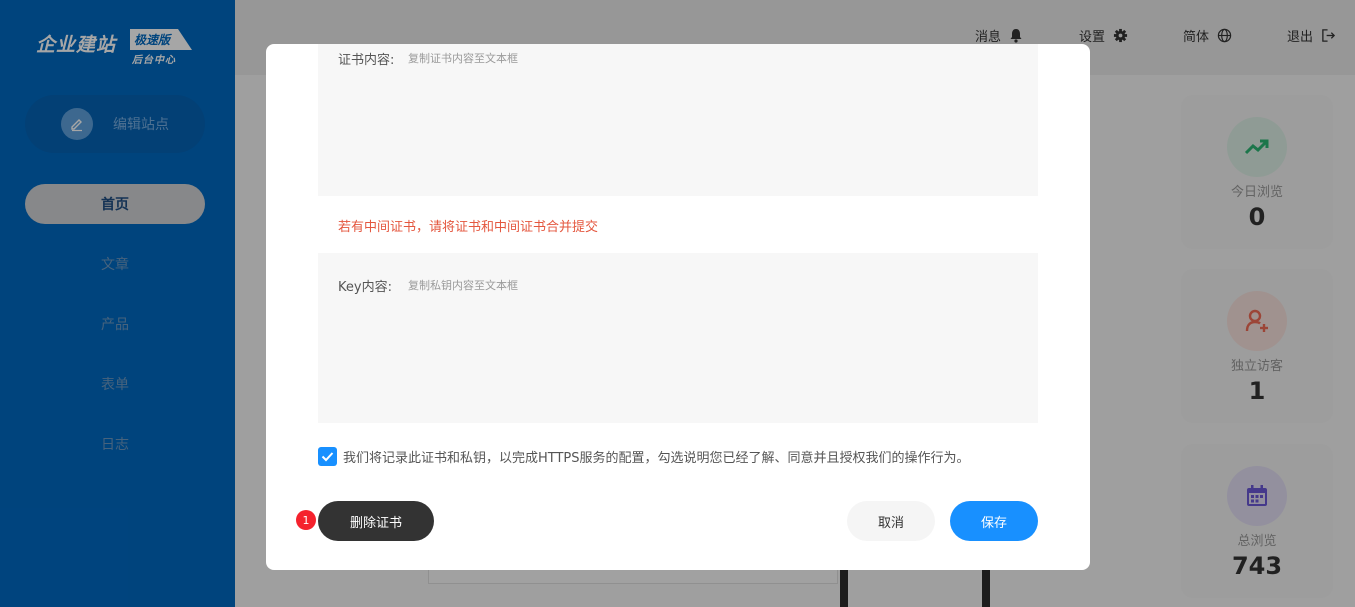 This screenshot has width=1355, height=607. Describe the element at coordinates (994, 521) in the screenshot. I see `save-button: 保存` at that location.